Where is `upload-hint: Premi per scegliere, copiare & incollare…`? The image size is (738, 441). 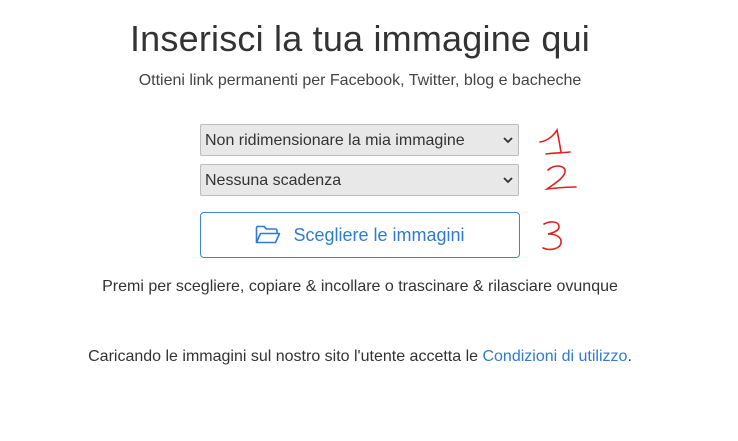
upload-hint: Premi per scegliere, copiare & incollare… is located at coordinates (360, 286).